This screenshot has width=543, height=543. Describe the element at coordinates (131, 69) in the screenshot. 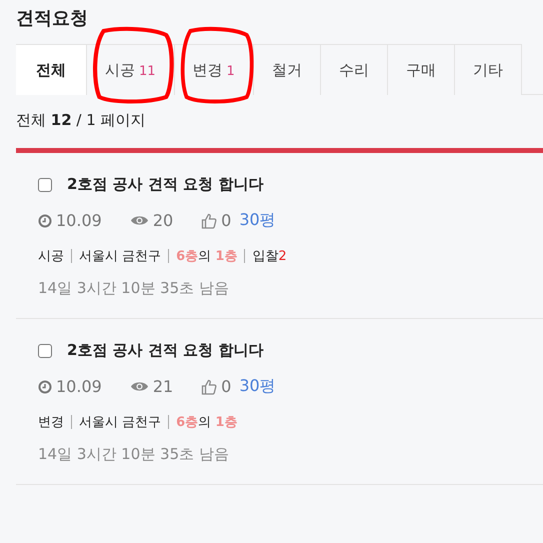

I see `category-tab: 시공 11` at that location.